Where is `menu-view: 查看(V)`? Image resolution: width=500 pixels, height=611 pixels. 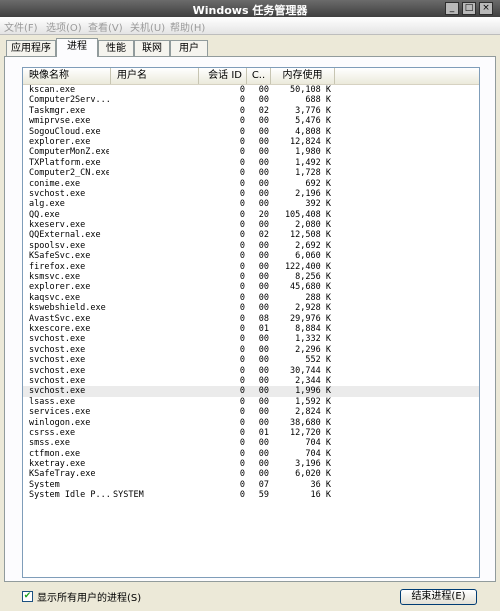
menu-view: 查看(V) is located at coordinates (105, 26).